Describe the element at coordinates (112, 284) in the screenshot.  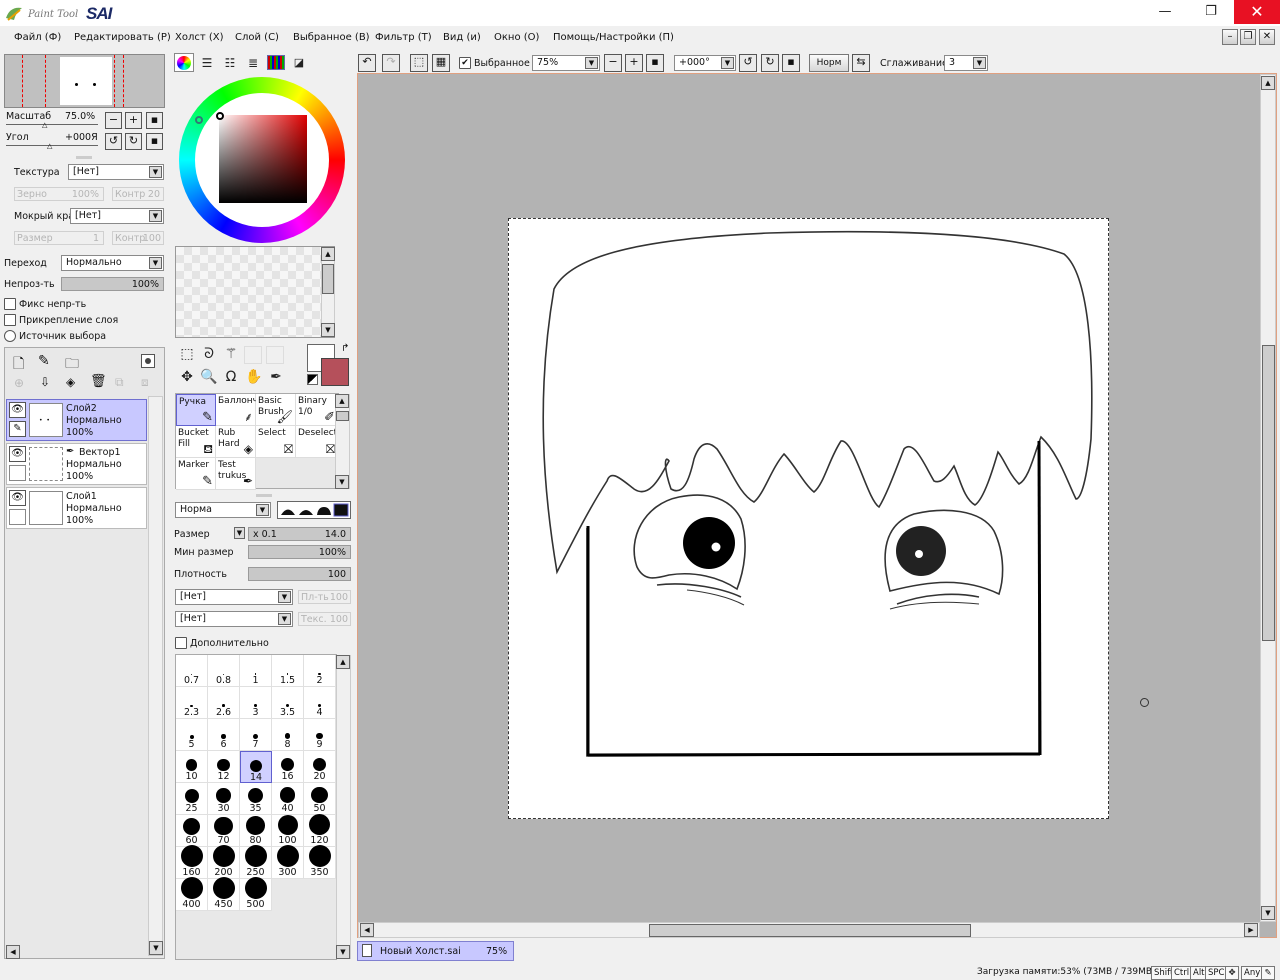
I see `opacity-slider: 100%` at that location.